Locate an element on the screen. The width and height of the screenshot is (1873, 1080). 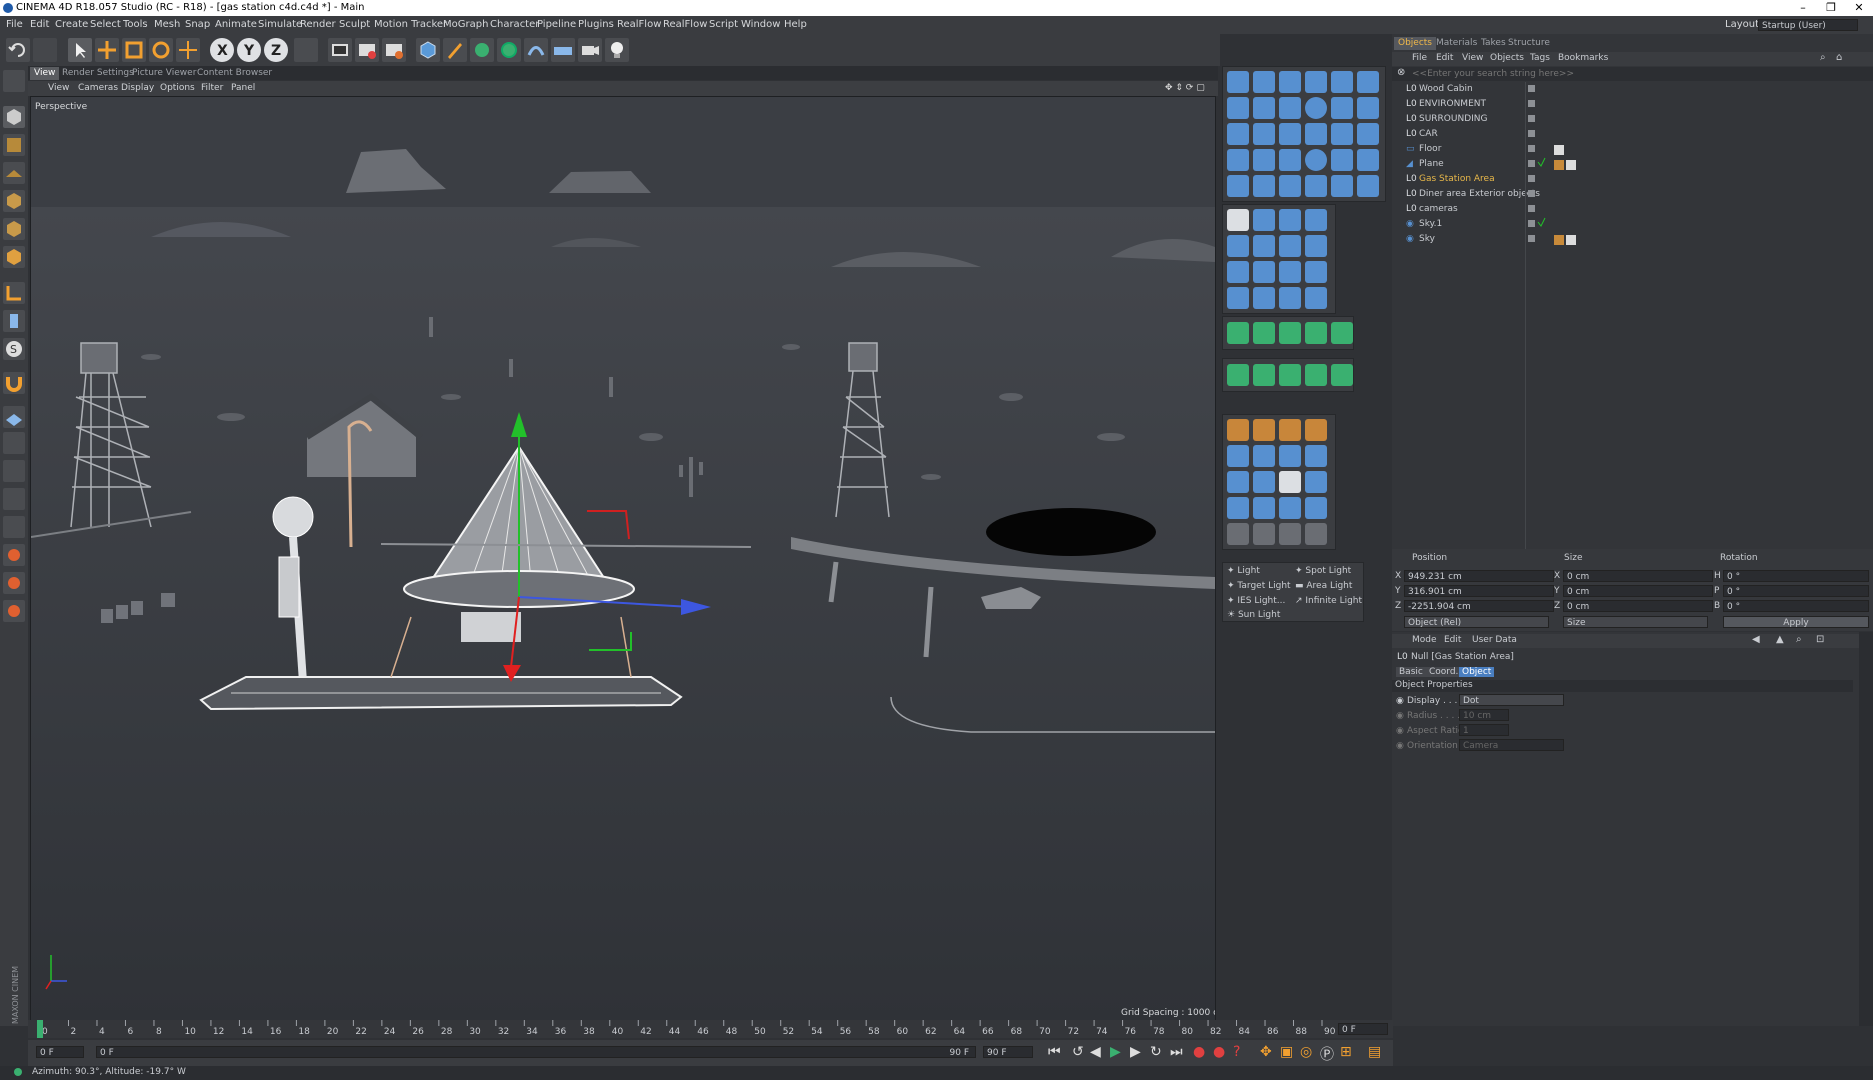
atom-array-primitive-icon is located at coordinates (1368, 160).